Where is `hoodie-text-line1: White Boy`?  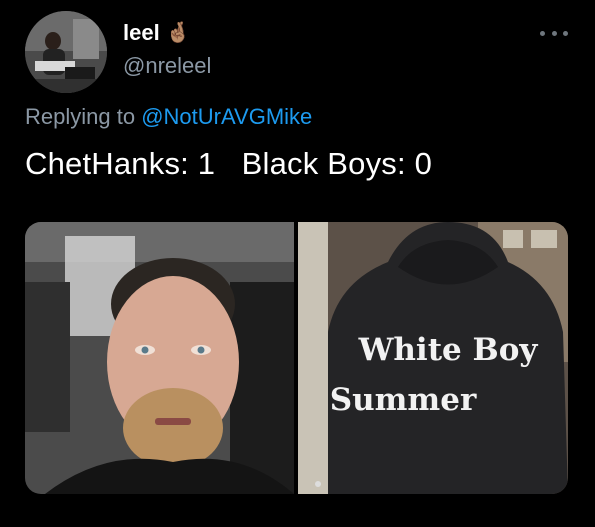
hoodie-text-line1: White Boy is located at coordinates (448, 350).